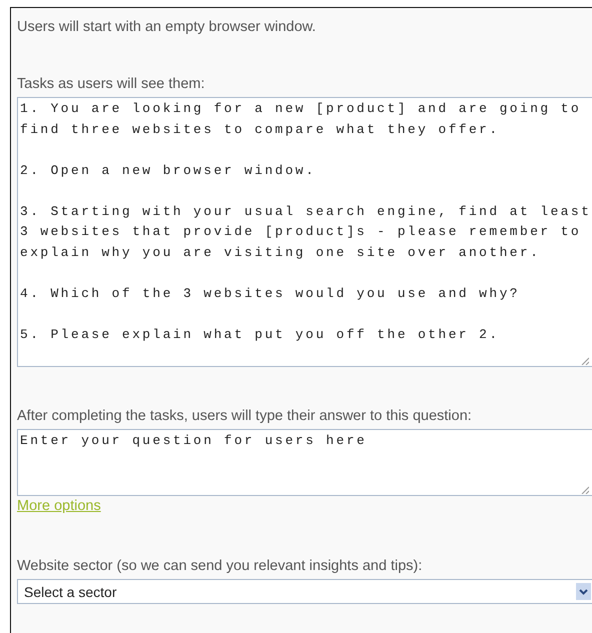 The image size is (592, 633). I want to click on tasks-label: Tasks as users will see them:, so click(111, 84).